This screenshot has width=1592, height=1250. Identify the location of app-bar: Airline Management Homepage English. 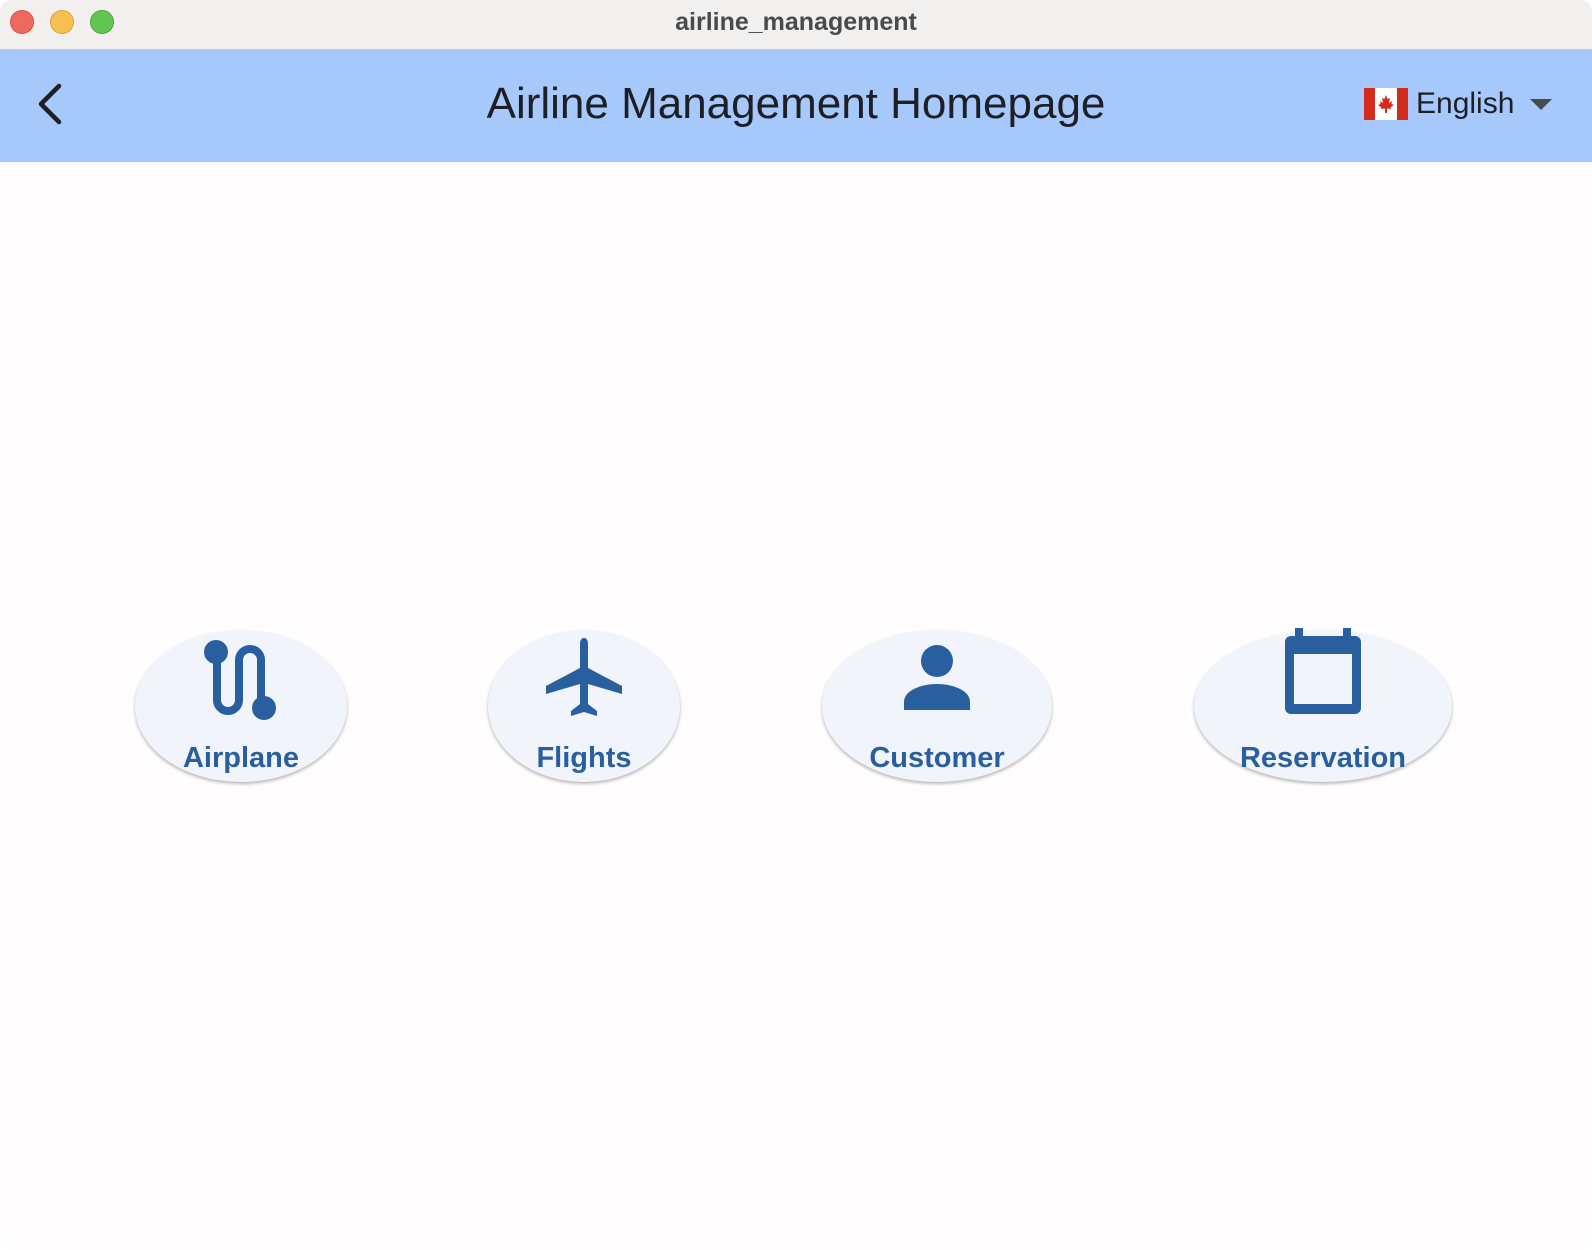
(796, 106).